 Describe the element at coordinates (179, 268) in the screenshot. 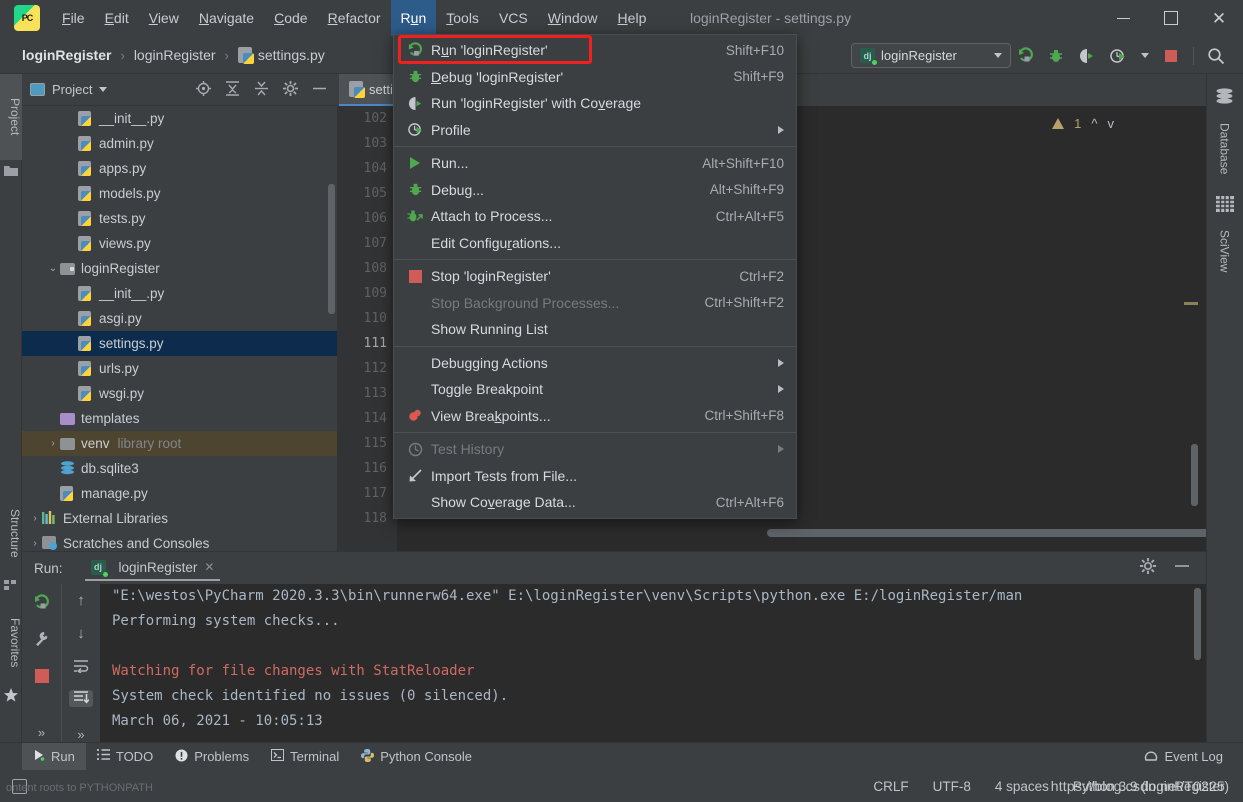

I see `tree-item-loginregister: ⌄ loginRegister` at that location.